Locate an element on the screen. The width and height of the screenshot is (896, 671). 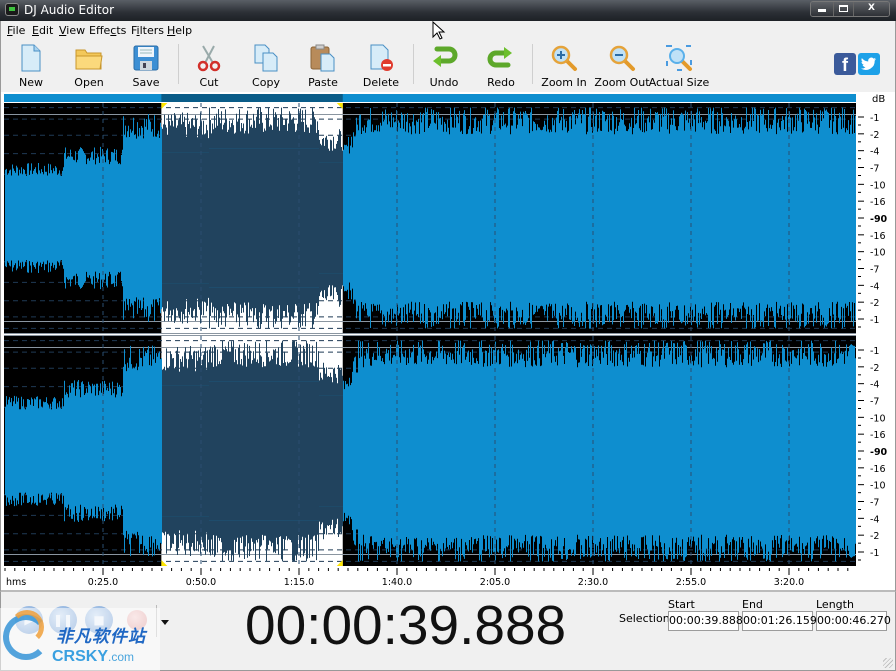
minimize-icon is located at coordinates (822, 10).